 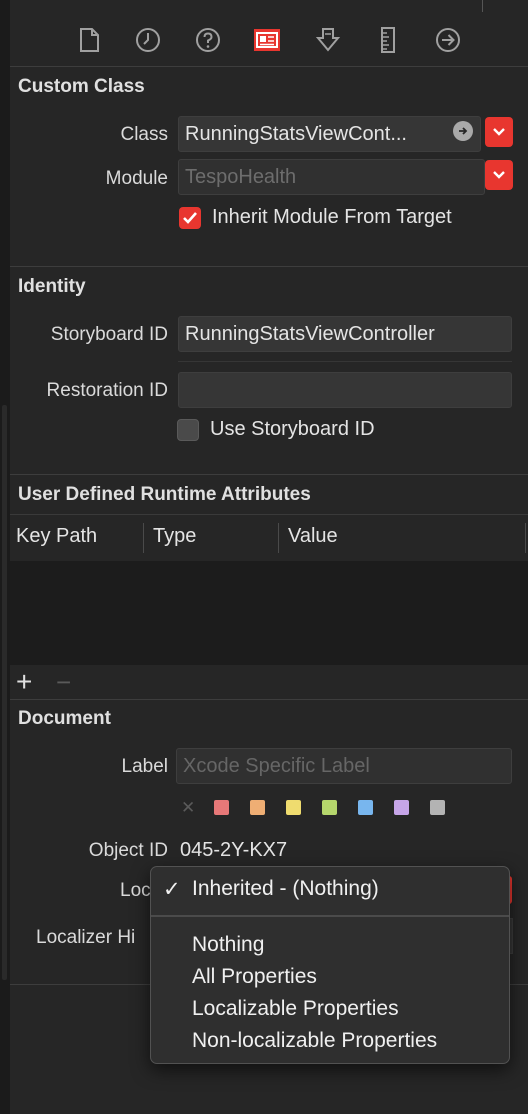 What do you see at coordinates (56, 536) in the screenshot?
I see `column-key-path: Key Path` at bounding box center [56, 536].